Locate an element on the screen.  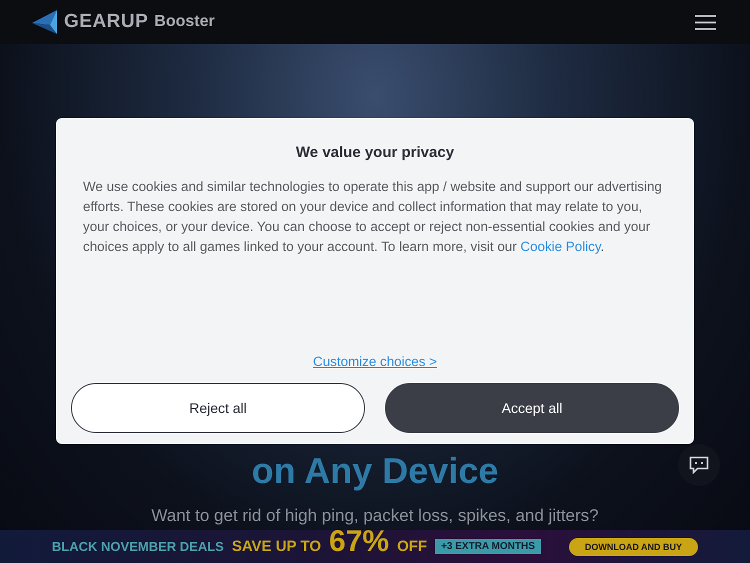
dialog-title: We value your privacy is located at coordinates (375, 152).